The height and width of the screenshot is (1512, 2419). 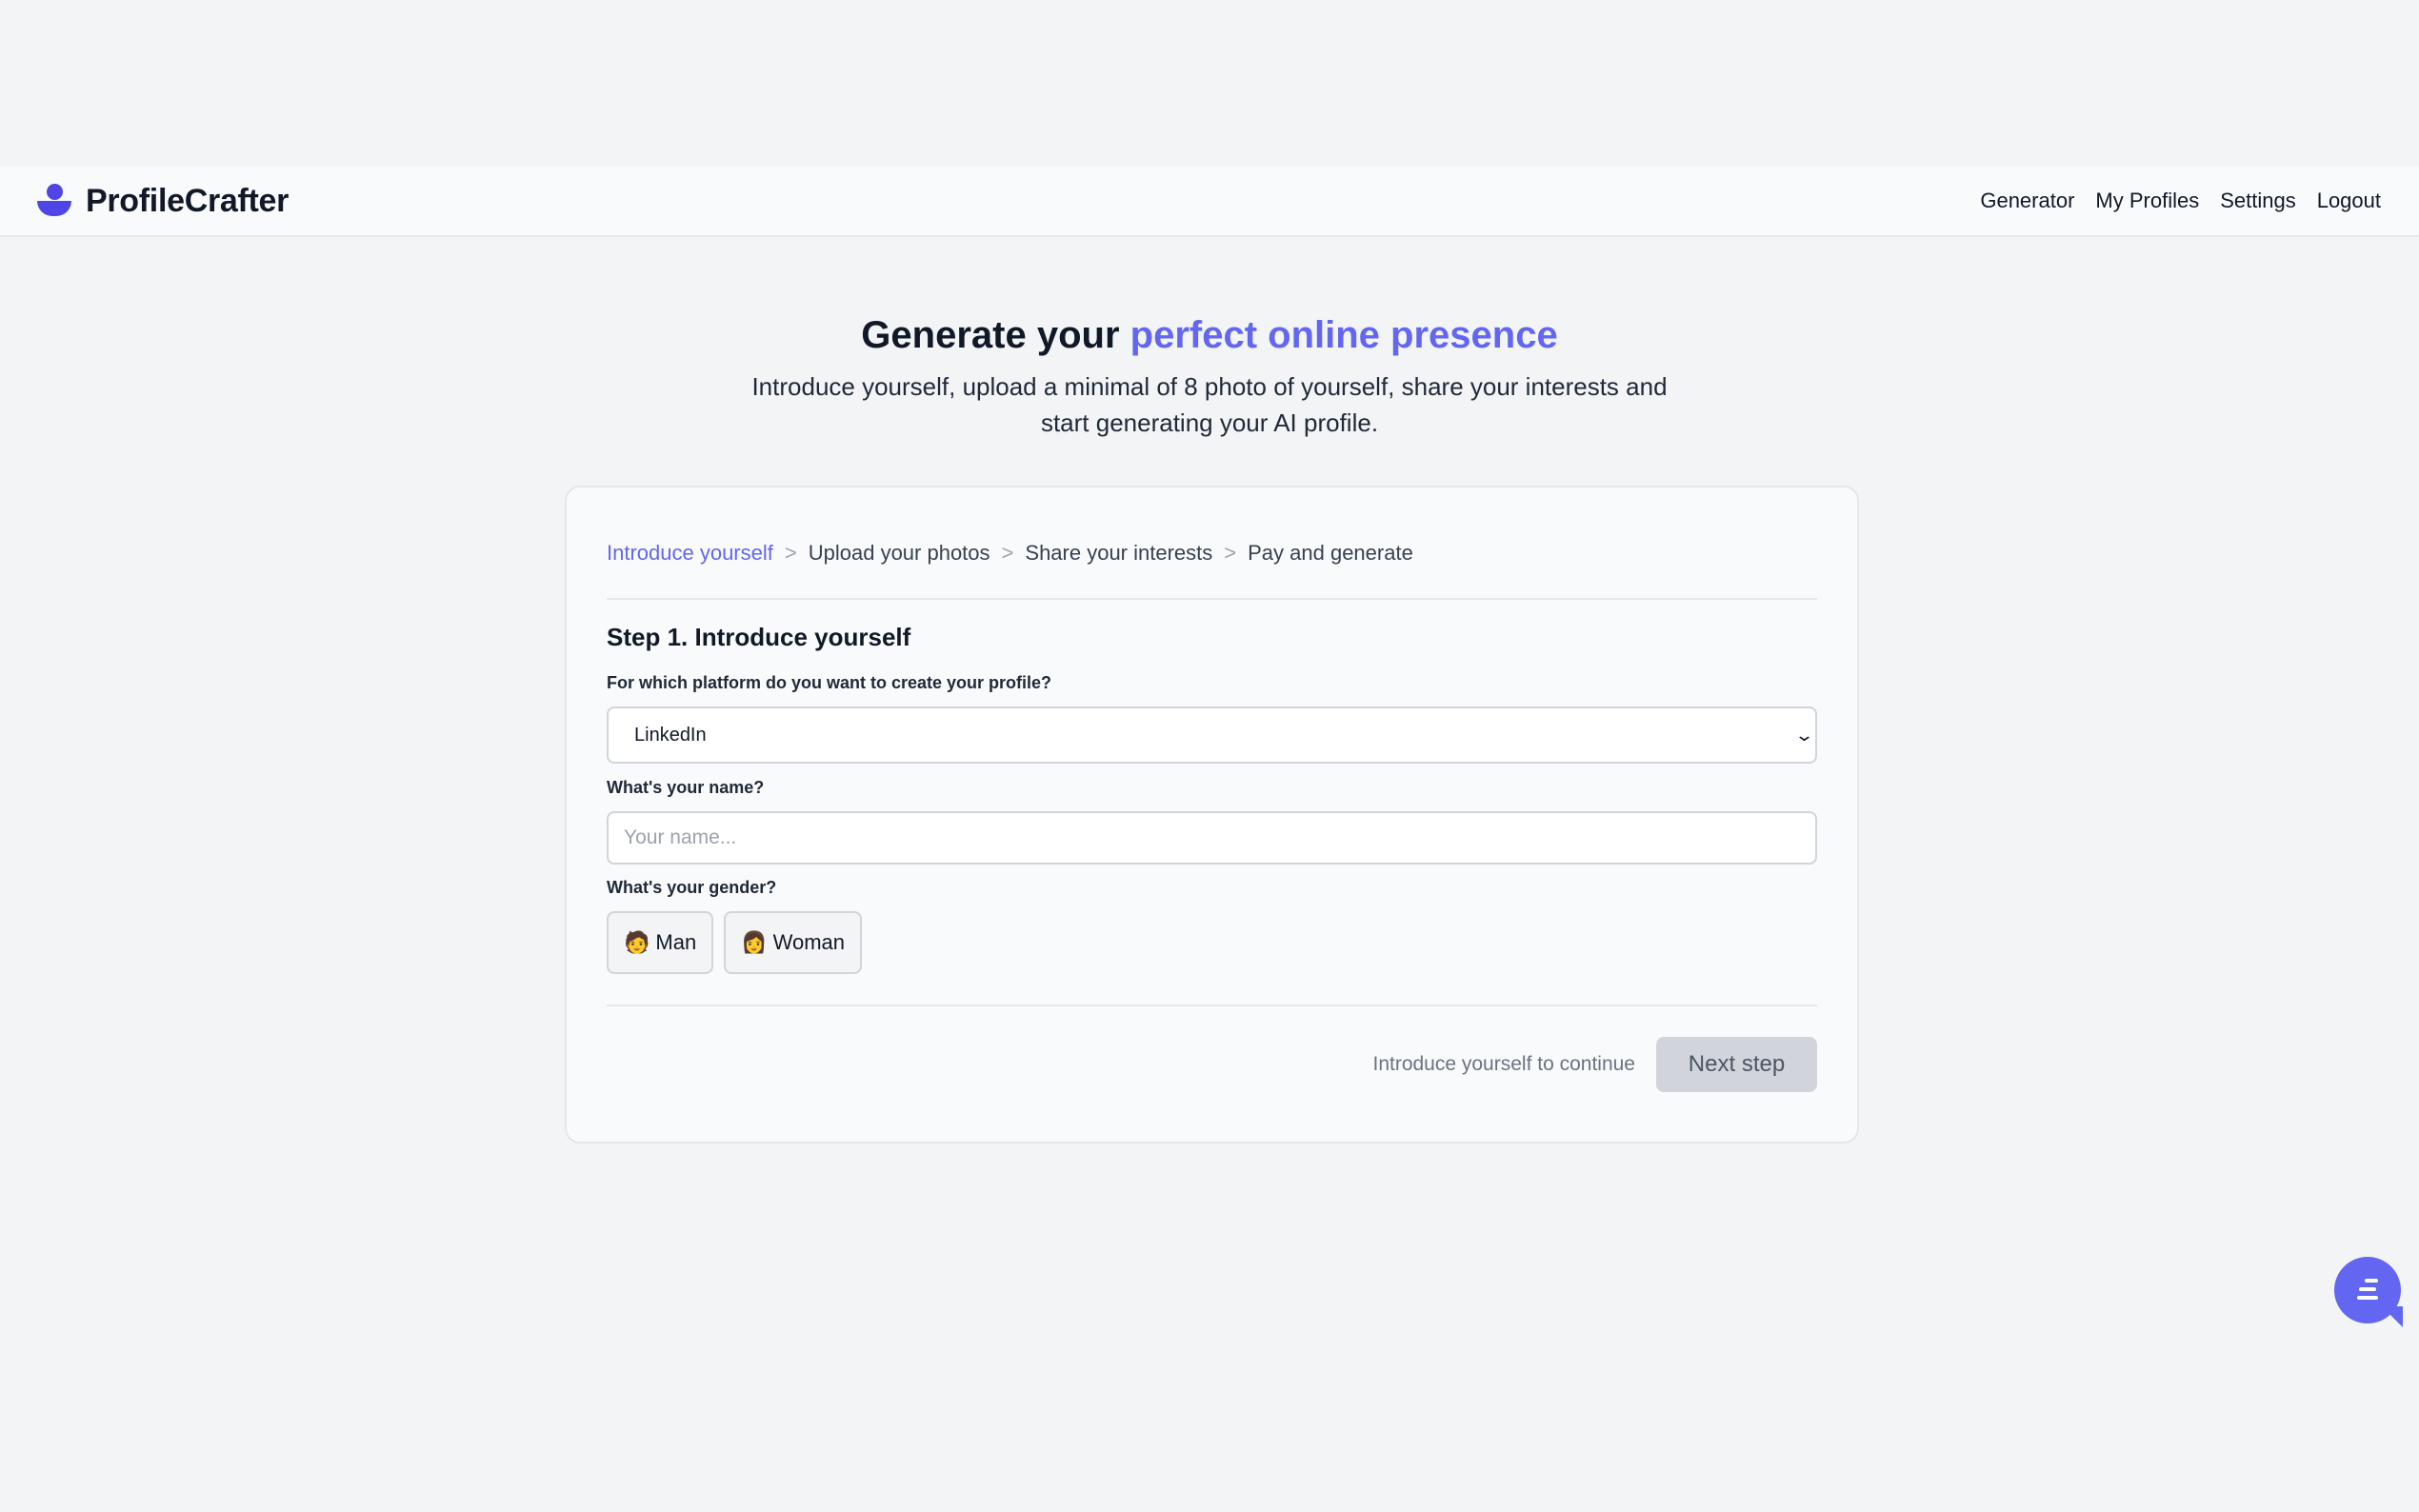 What do you see at coordinates (690, 553) in the screenshot?
I see `step-introduce-yourself: Introduce yourself` at bounding box center [690, 553].